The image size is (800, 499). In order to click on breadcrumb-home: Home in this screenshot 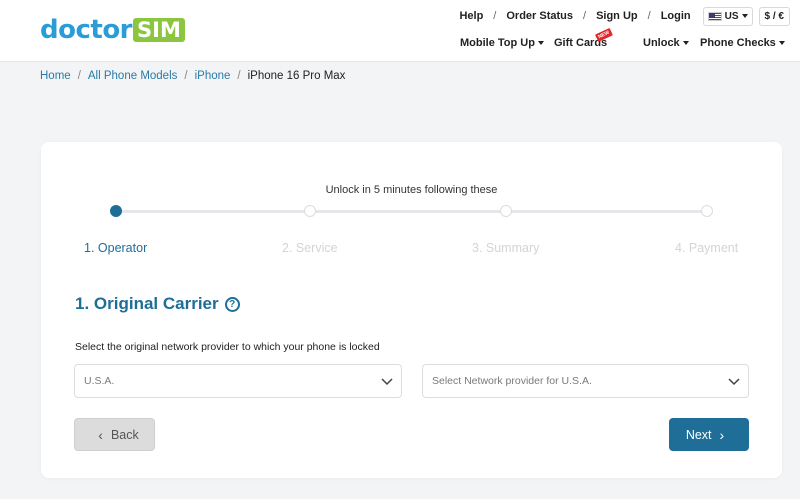, I will do `click(55, 76)`.